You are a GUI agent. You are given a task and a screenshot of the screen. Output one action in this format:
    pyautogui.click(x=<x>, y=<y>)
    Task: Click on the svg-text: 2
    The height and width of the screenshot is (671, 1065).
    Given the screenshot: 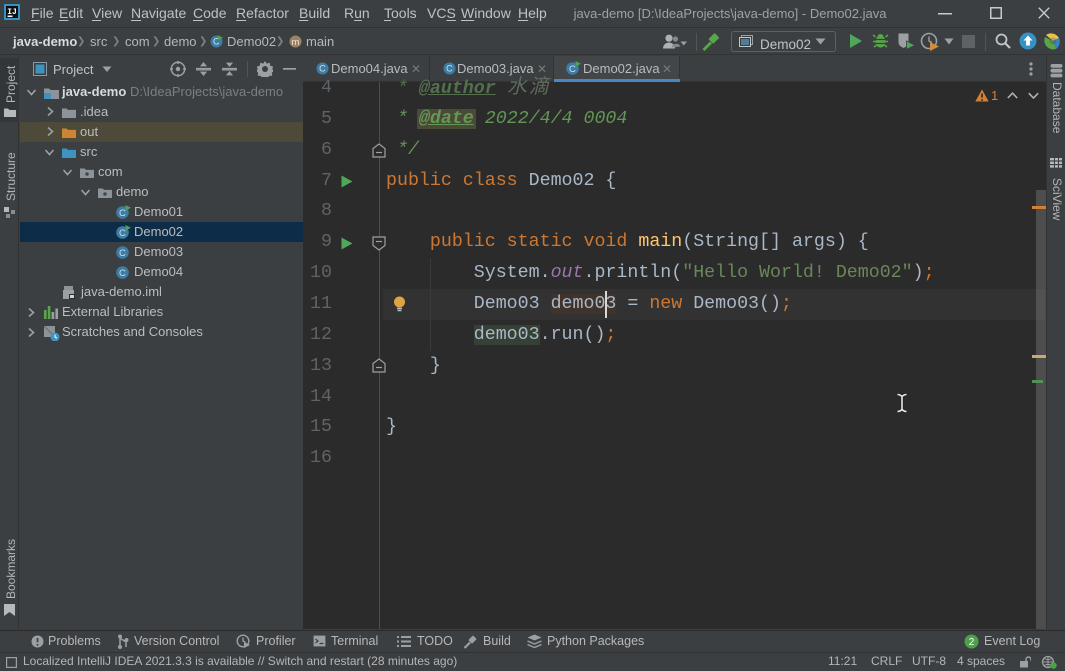 What is the action you would take?
    pyautogui.click(x=972, y=642)
    